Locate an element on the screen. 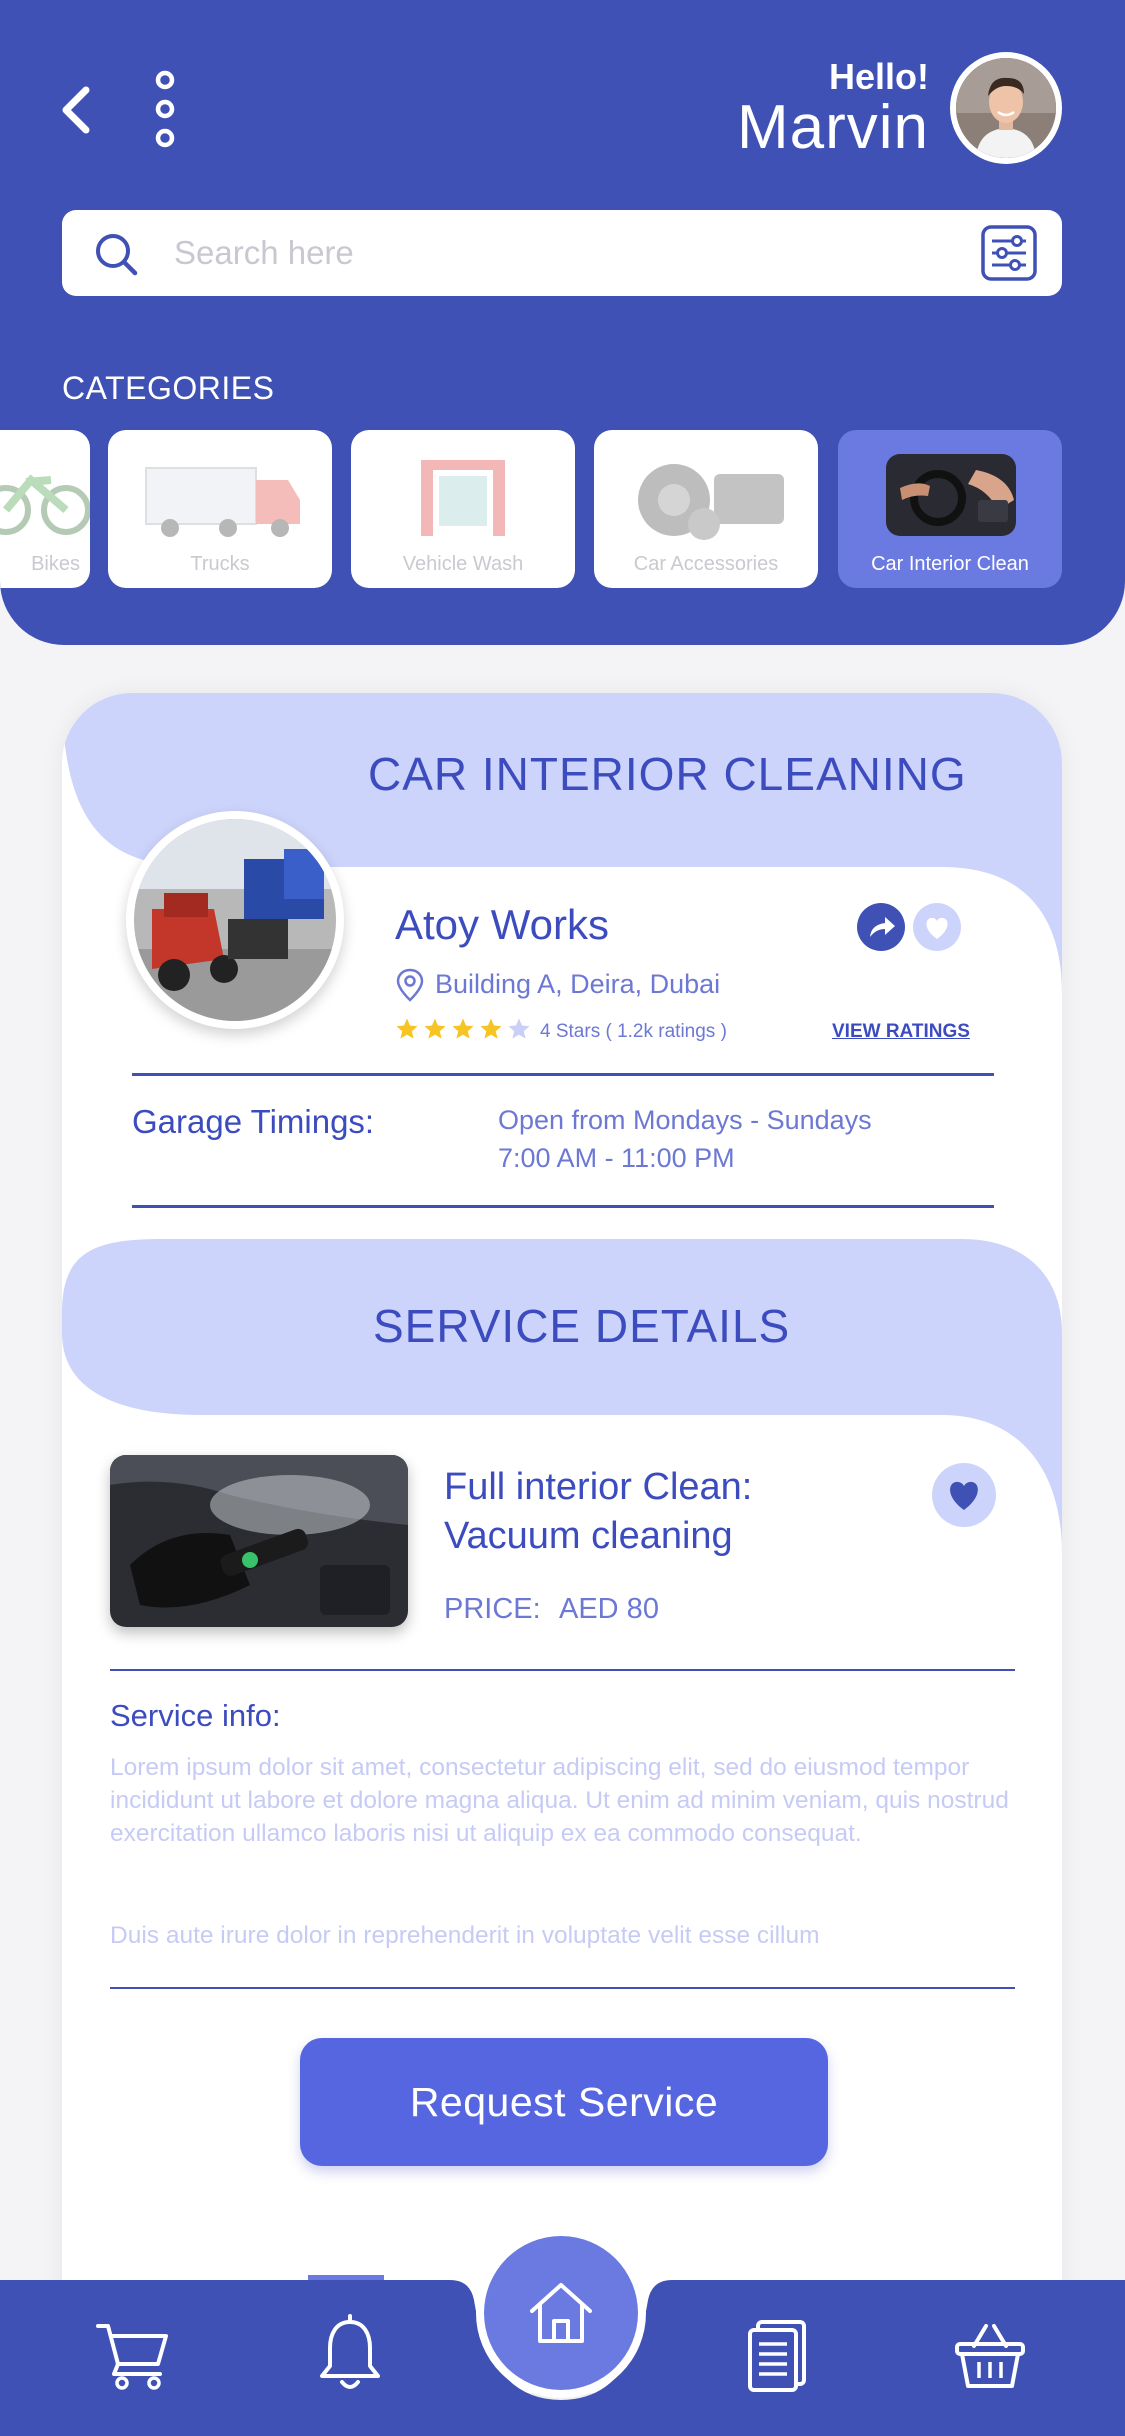  favorite-heart-icon is located at coordinates (937, 927).